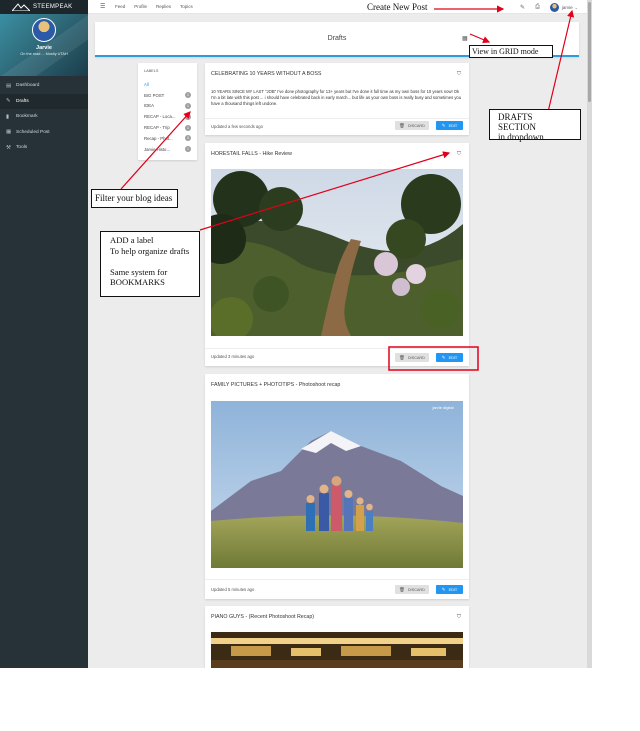 The width and height of the screenshot is (640, 731). Describe the element at coordinates (188, 138) in the screenshot. I see `label-count-badge: 3` at that location.